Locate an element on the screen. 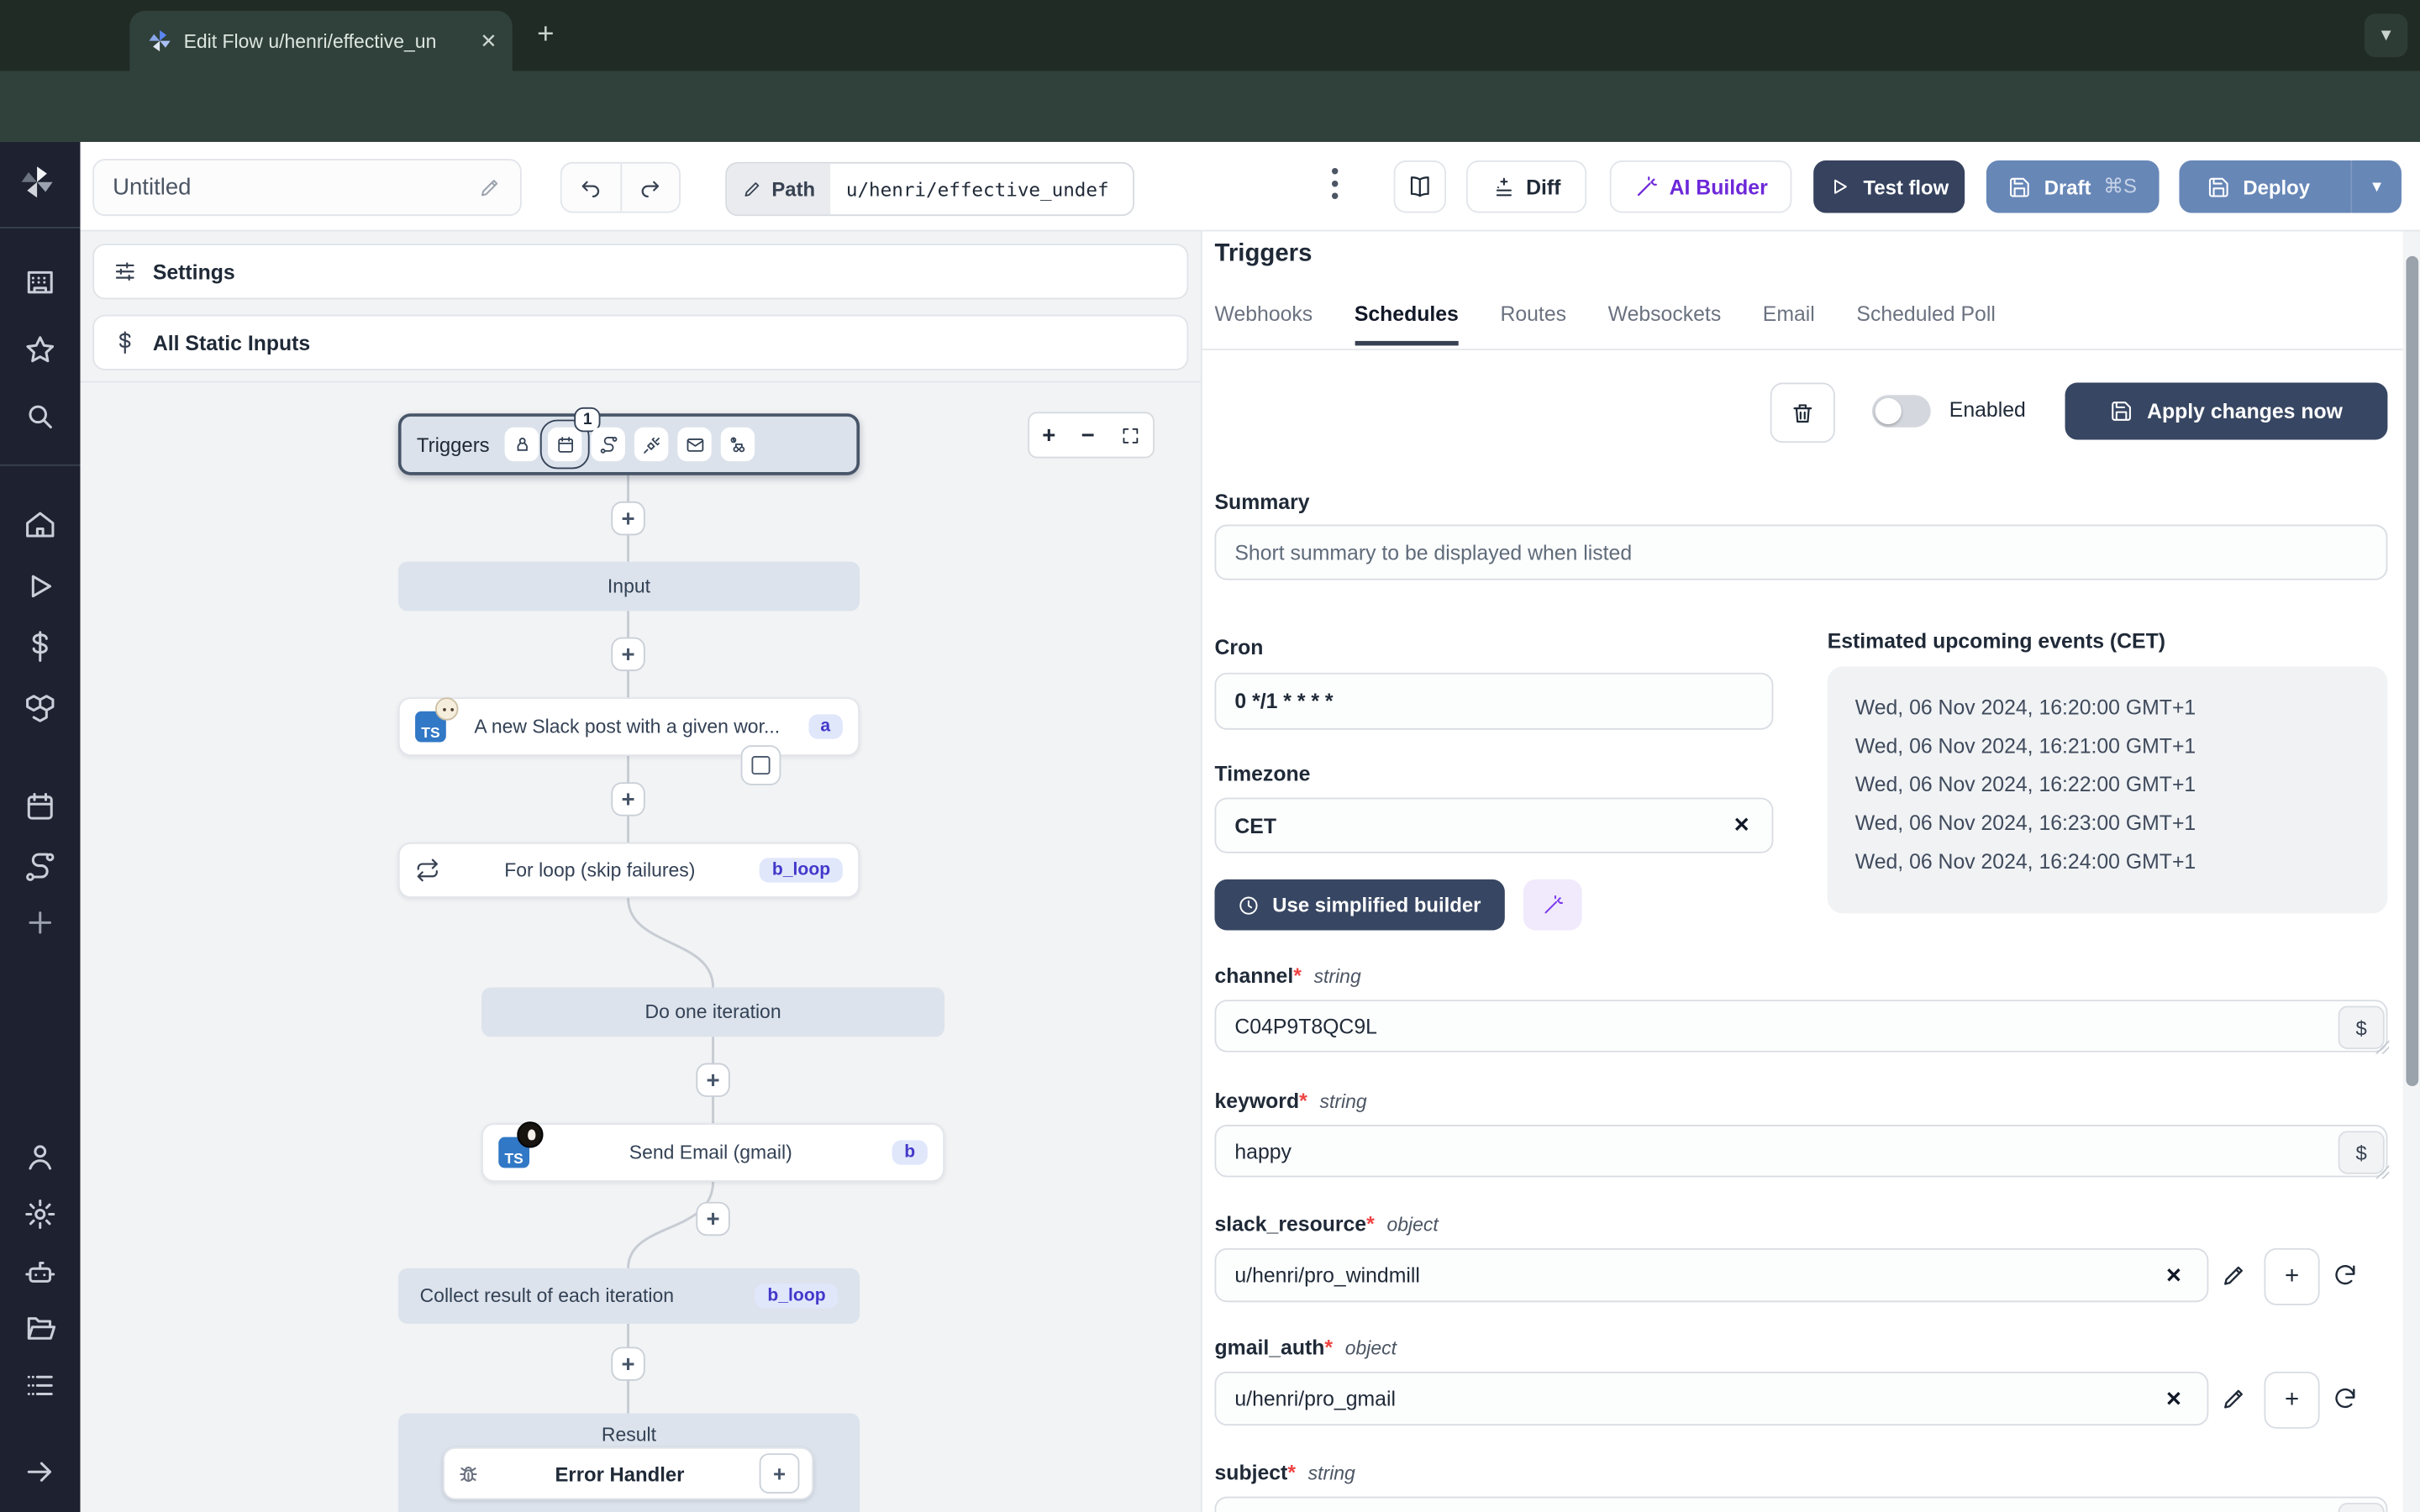 Image resolution: width=2420 pixels, height=1512 pixels. deploy-button: Deploy ▼ is located at coordinates (2290, 186).